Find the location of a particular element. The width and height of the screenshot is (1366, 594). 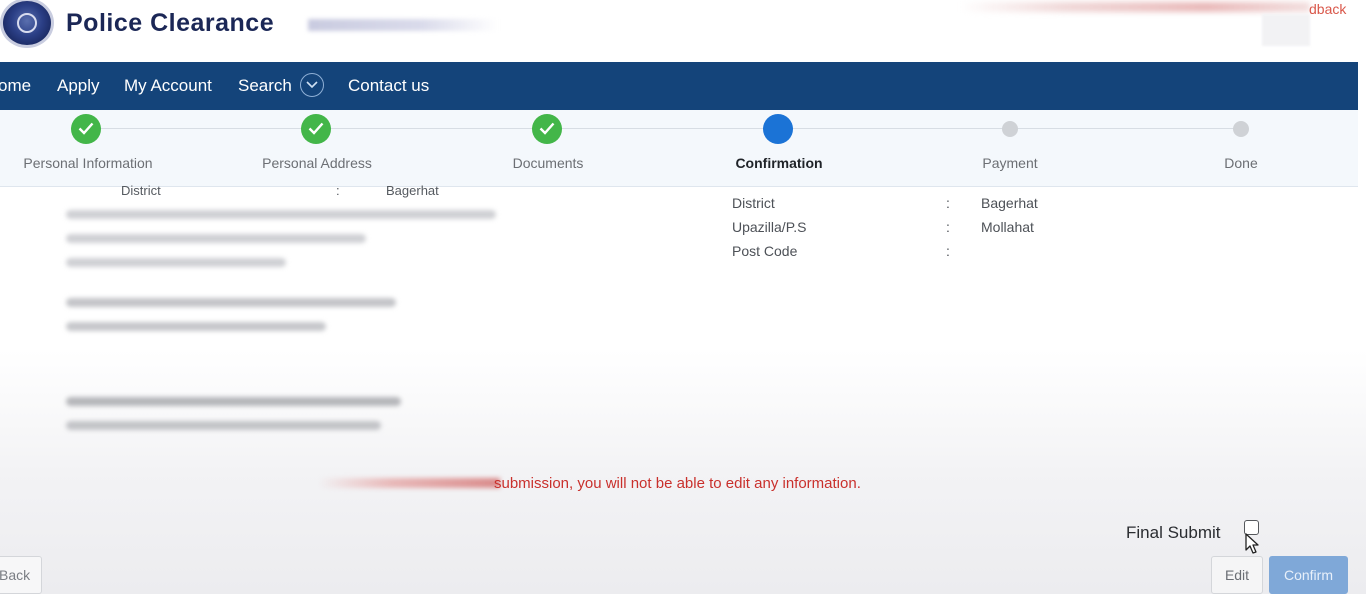

step-label-personal-information: Personal Information is located at coordinates (88, 163).